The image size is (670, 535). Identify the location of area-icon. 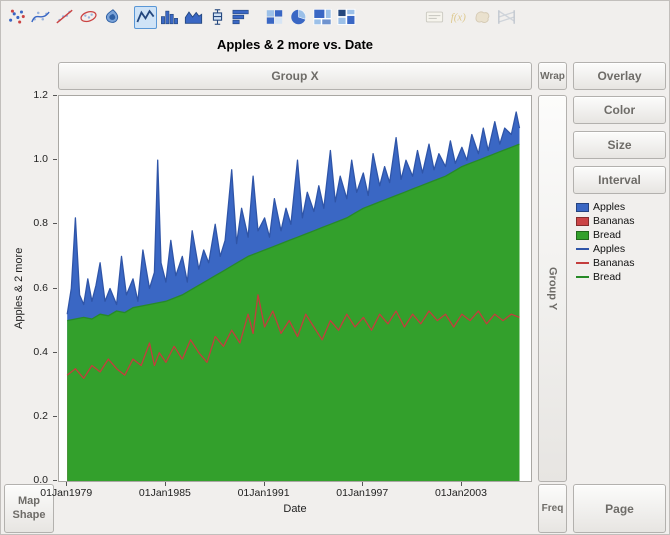
(193, 17).